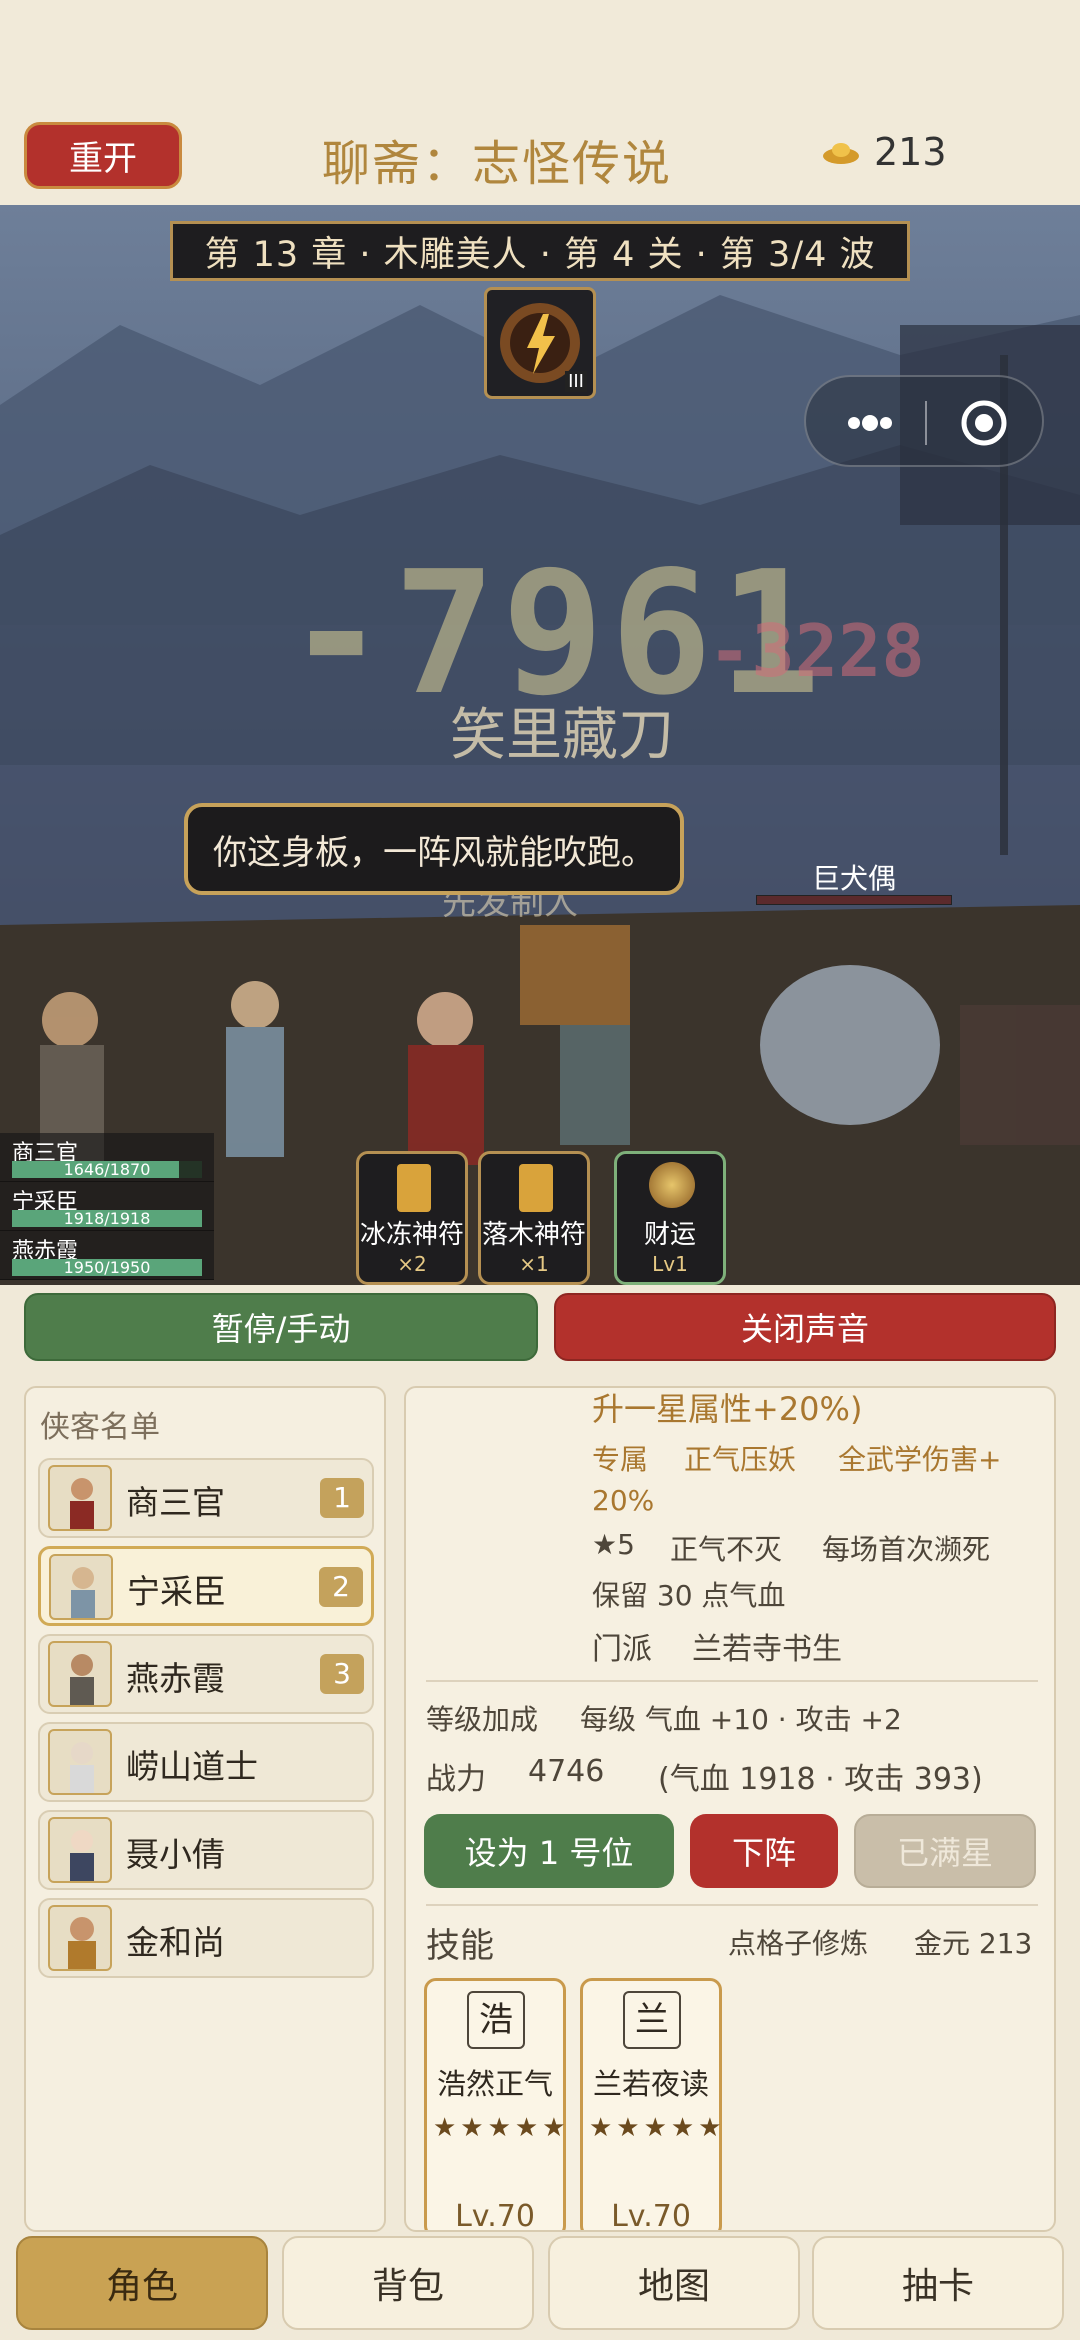 This screenshot has width=1080, height=2340. Describe the element at coordinates (549, 1851) in the screenshot. I see `set-first-slot-button: 设为 1 号位` at that location.